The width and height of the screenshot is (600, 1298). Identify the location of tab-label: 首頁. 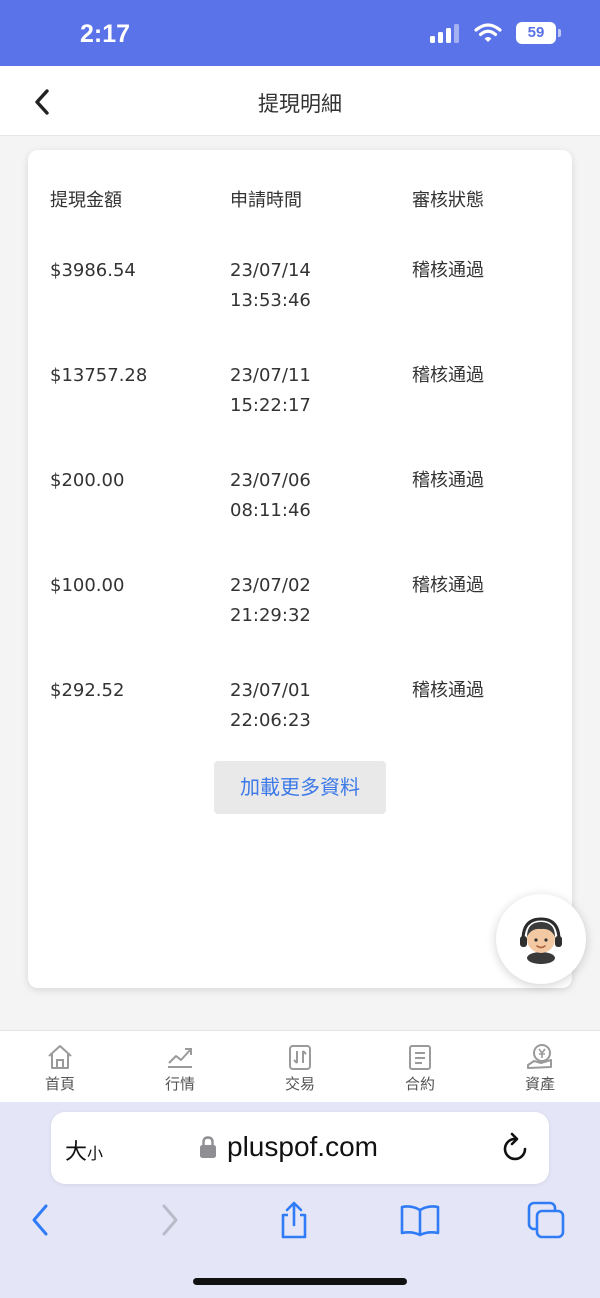
(59, 1084).